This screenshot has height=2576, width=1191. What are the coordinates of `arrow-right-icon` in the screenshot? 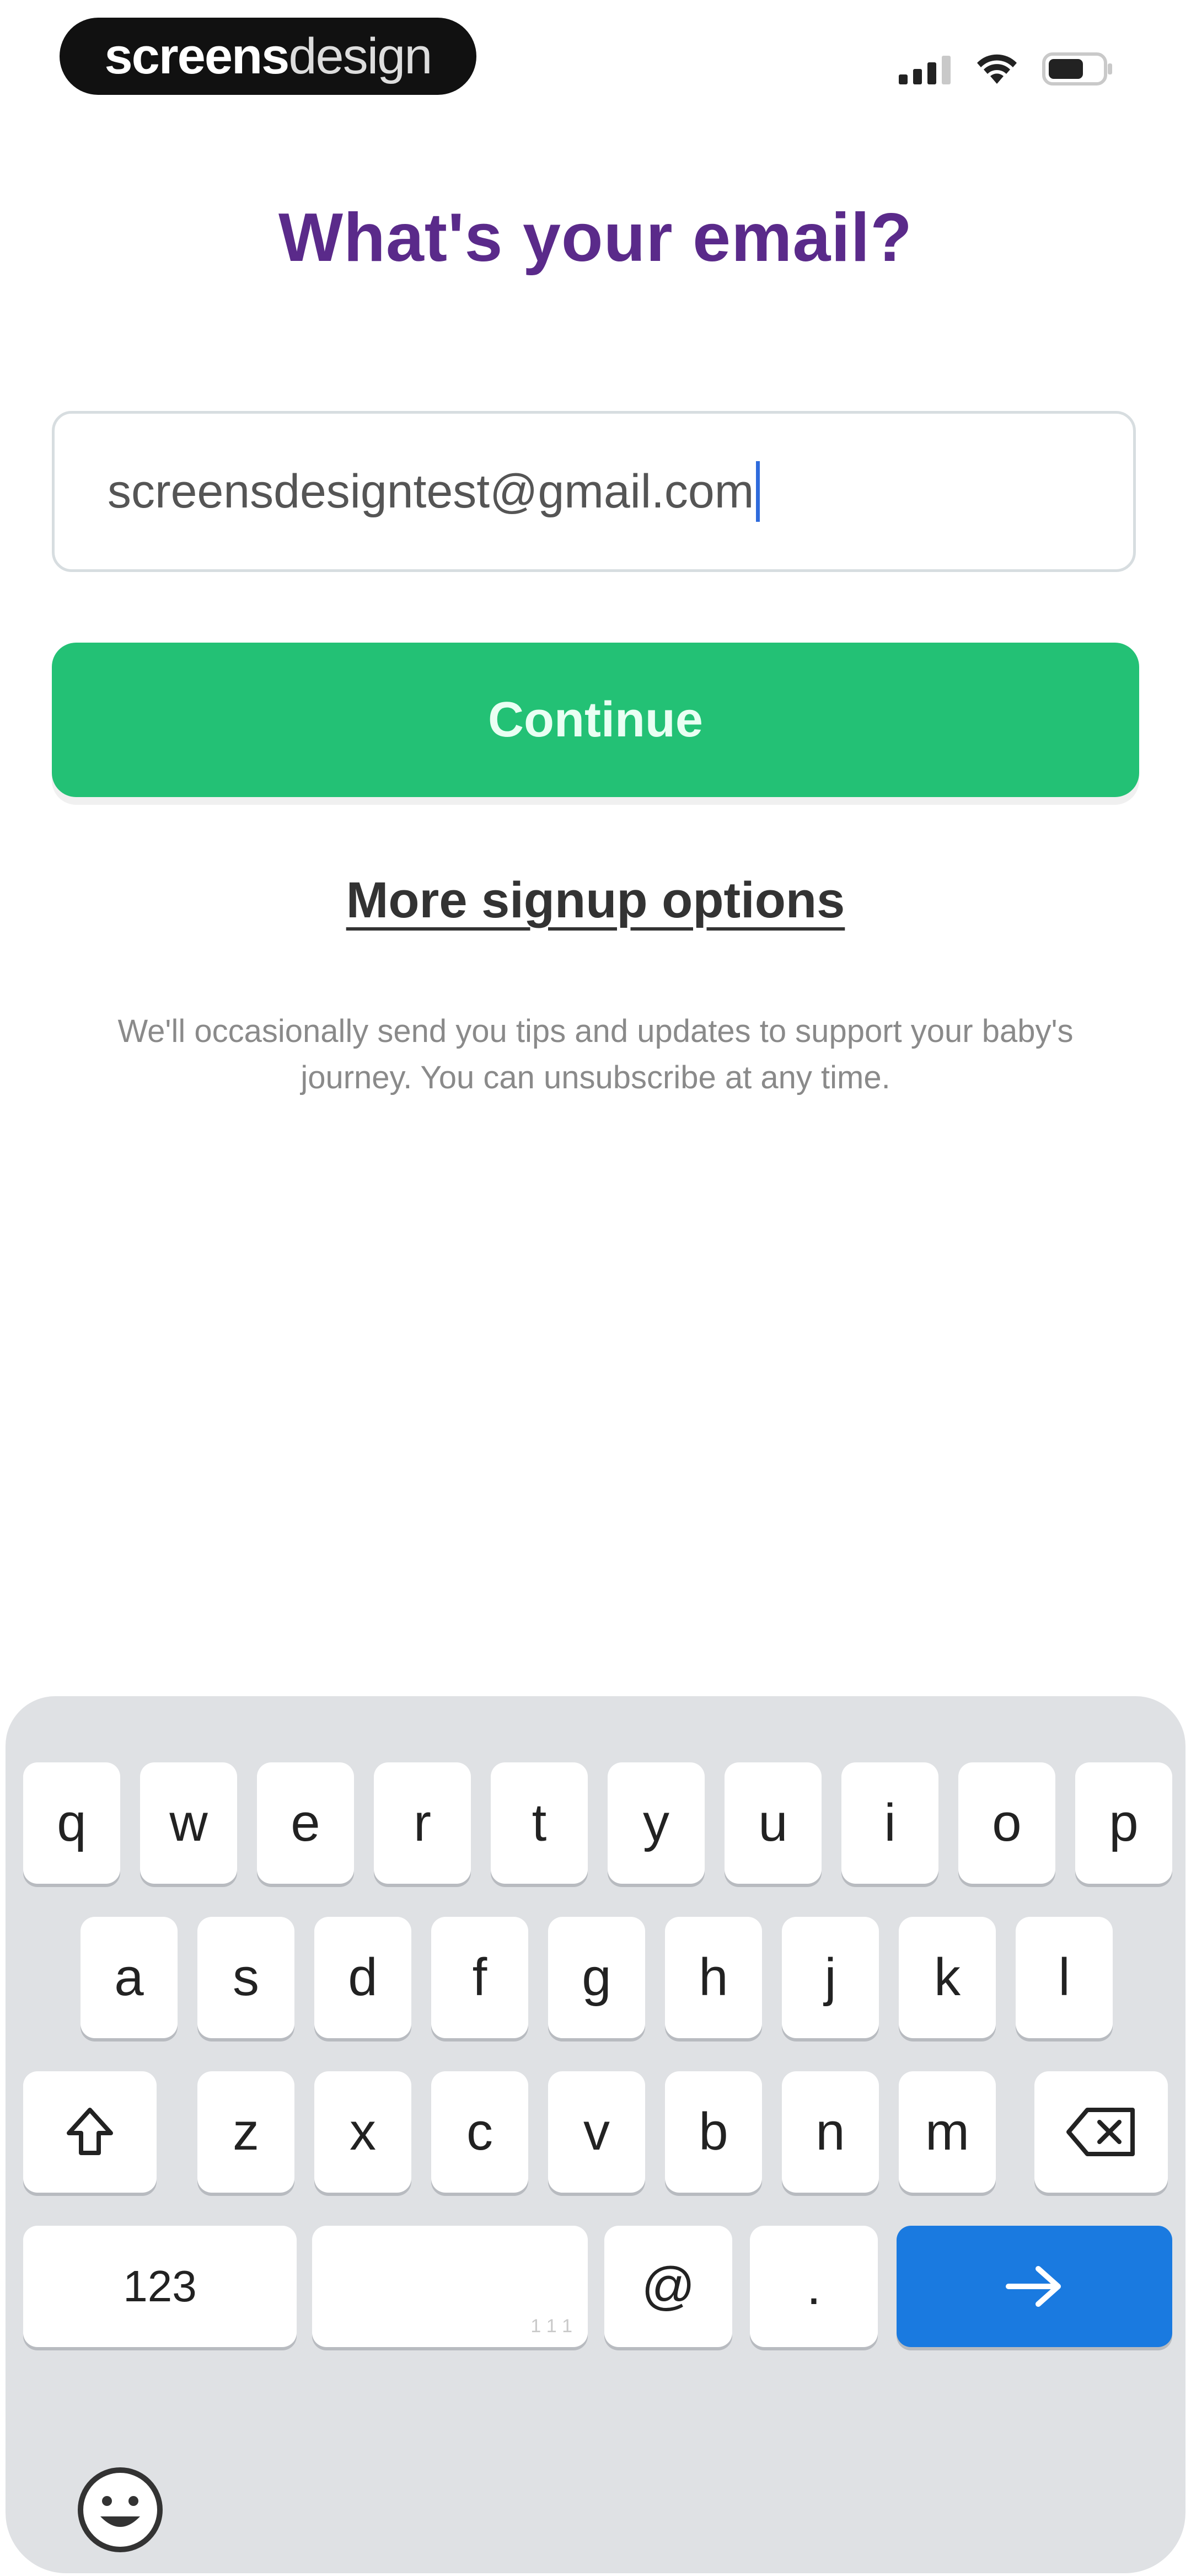 It's located at (1033, 2286).